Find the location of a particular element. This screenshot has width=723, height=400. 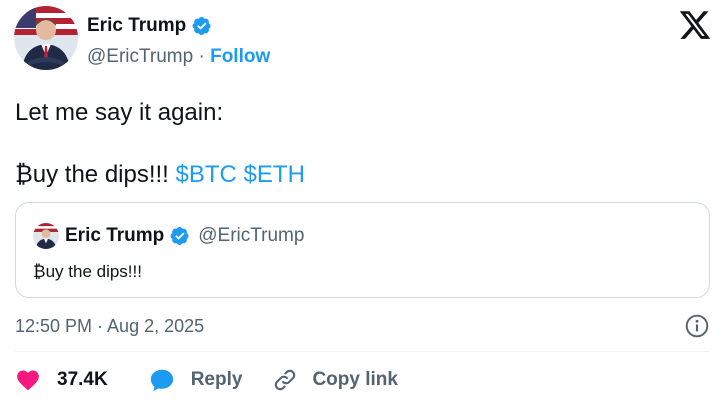

author-avatar is located at coordinates (46, 38).